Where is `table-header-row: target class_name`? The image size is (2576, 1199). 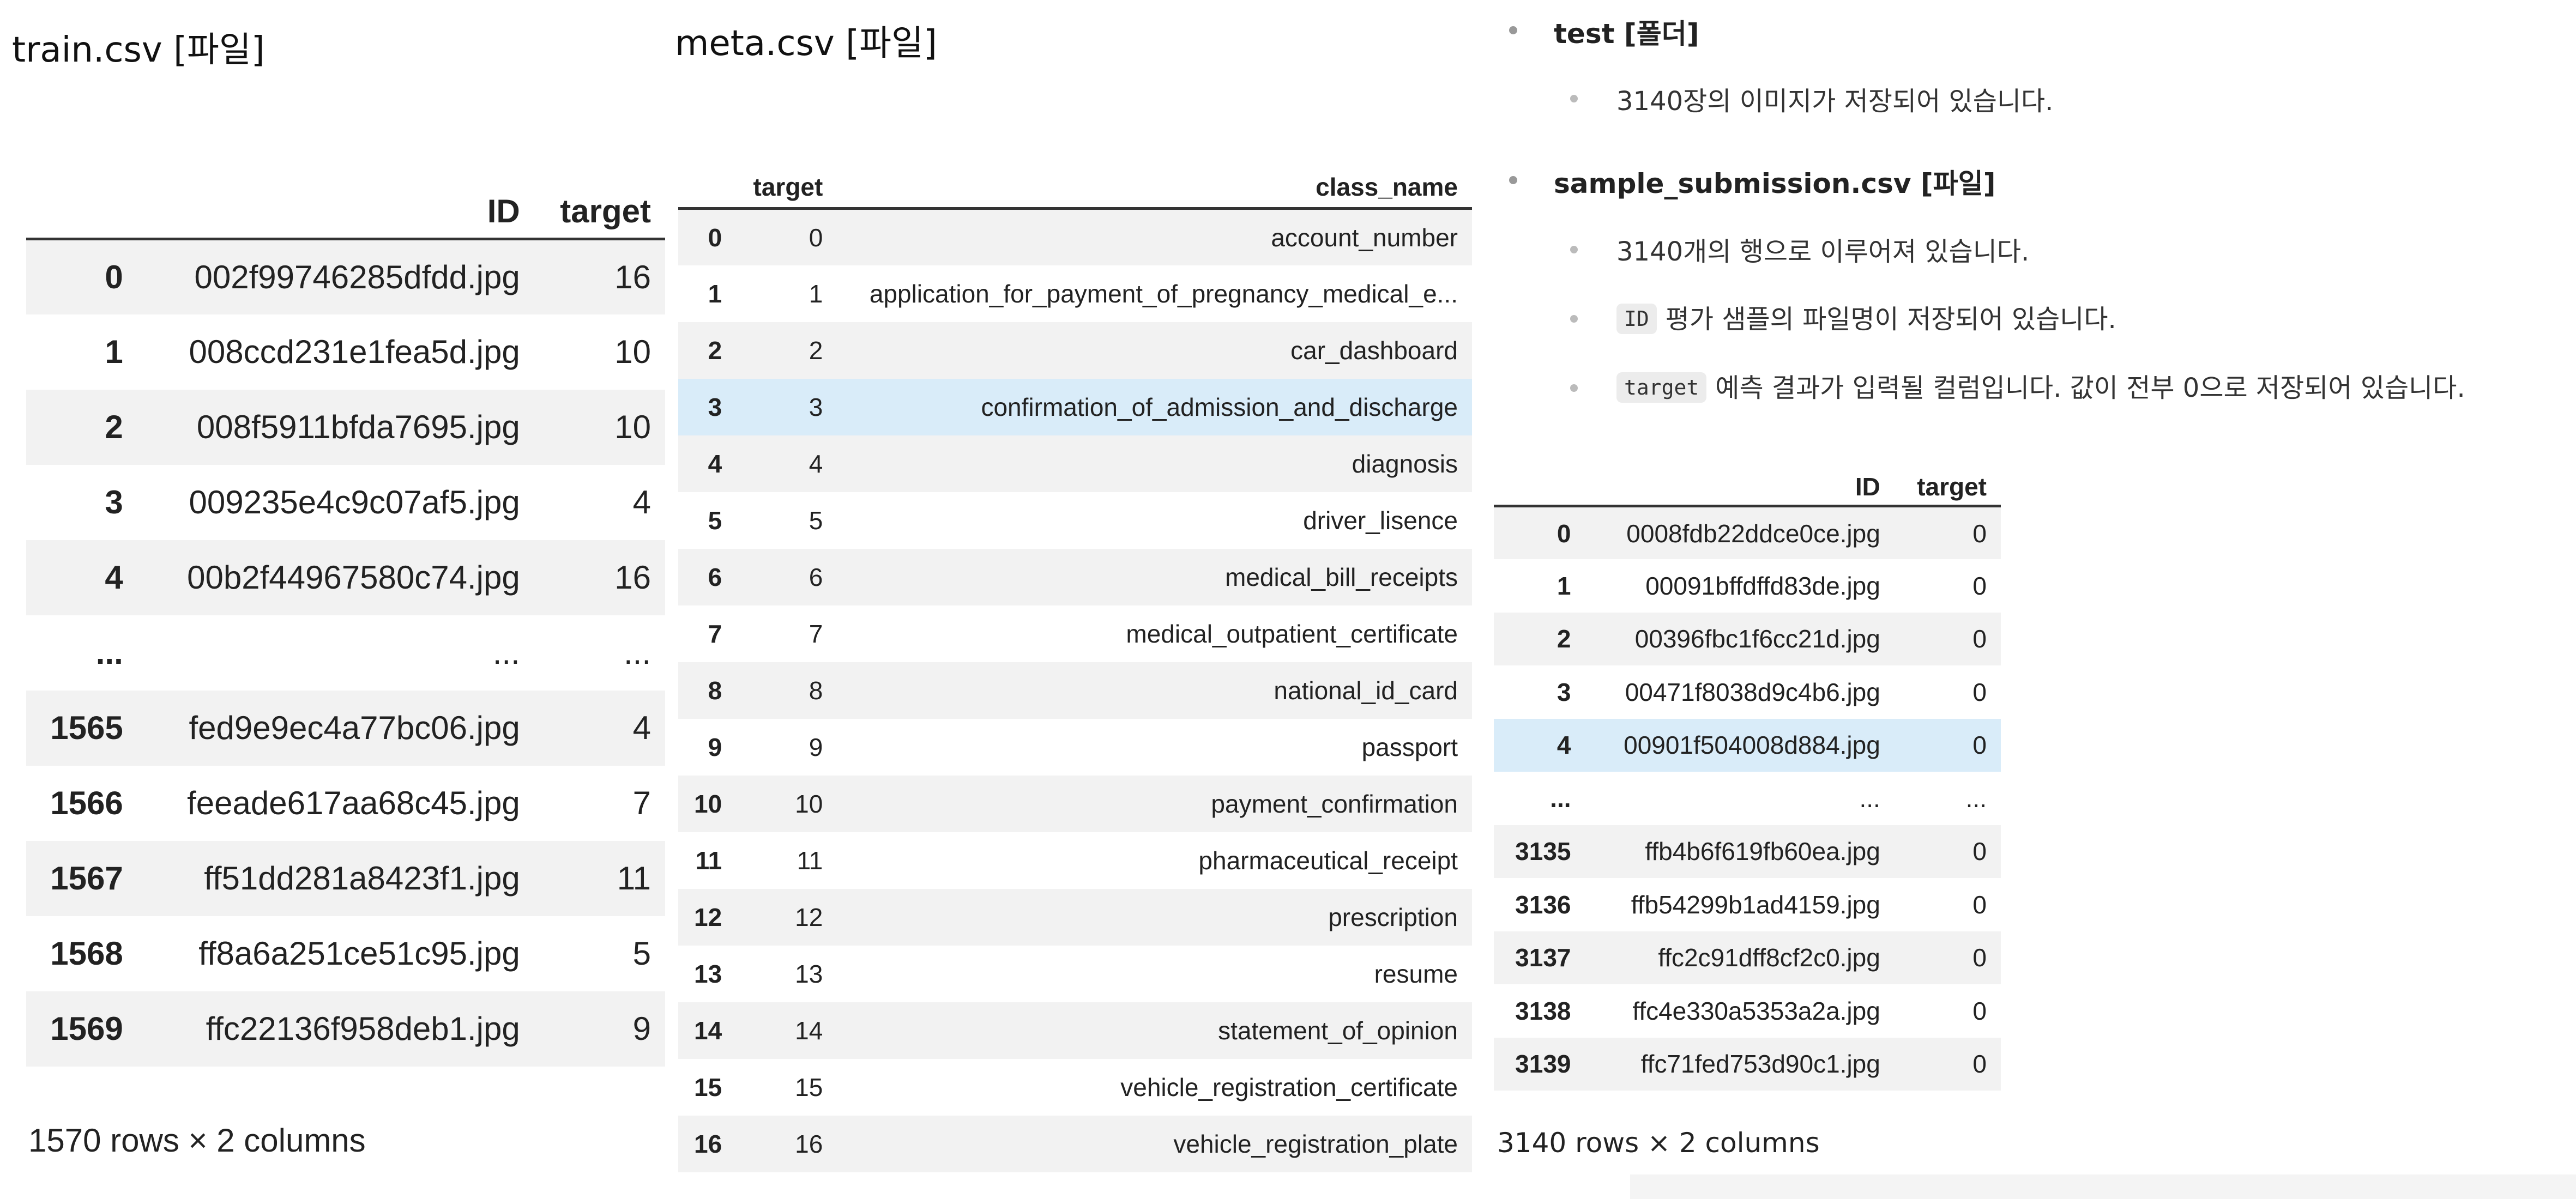
table-header-row: target class_name is located at coordinates (1075, 179).